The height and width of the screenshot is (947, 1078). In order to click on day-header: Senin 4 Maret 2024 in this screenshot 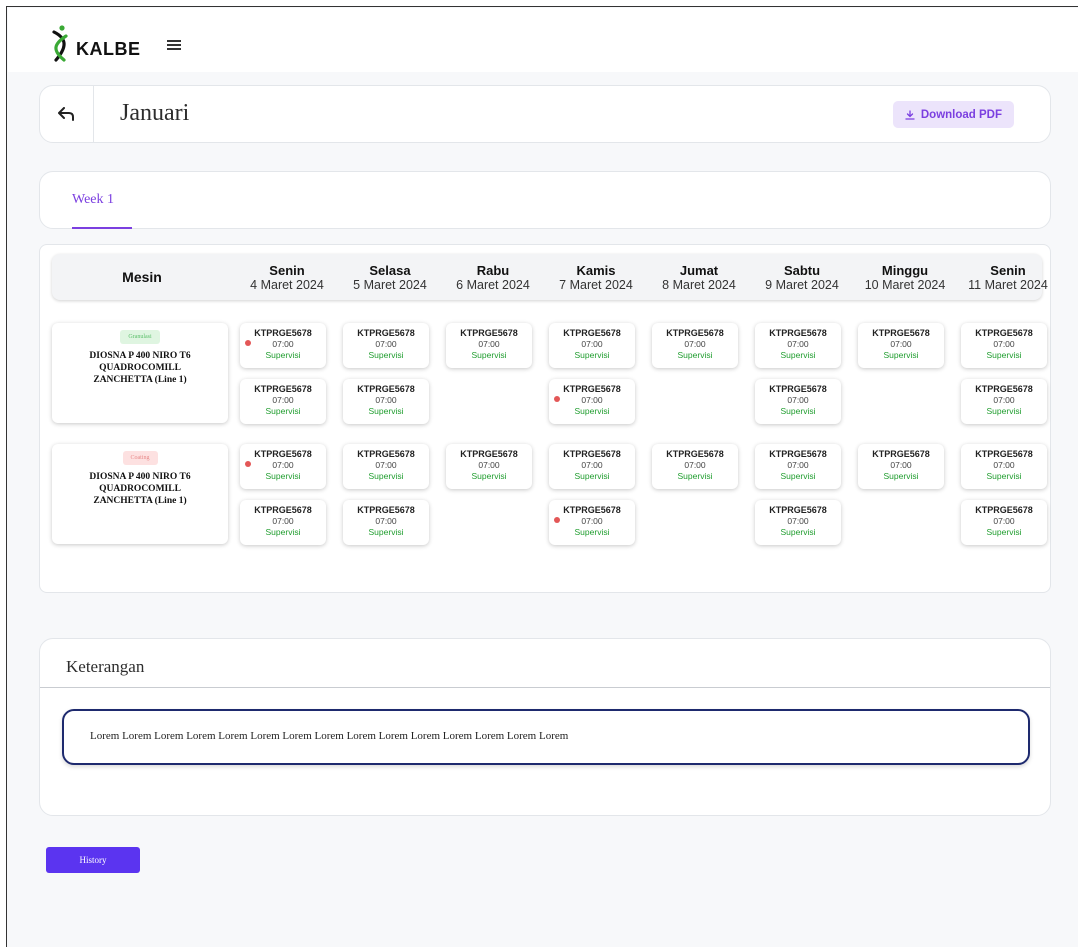, I will do `click(287, 278)`.